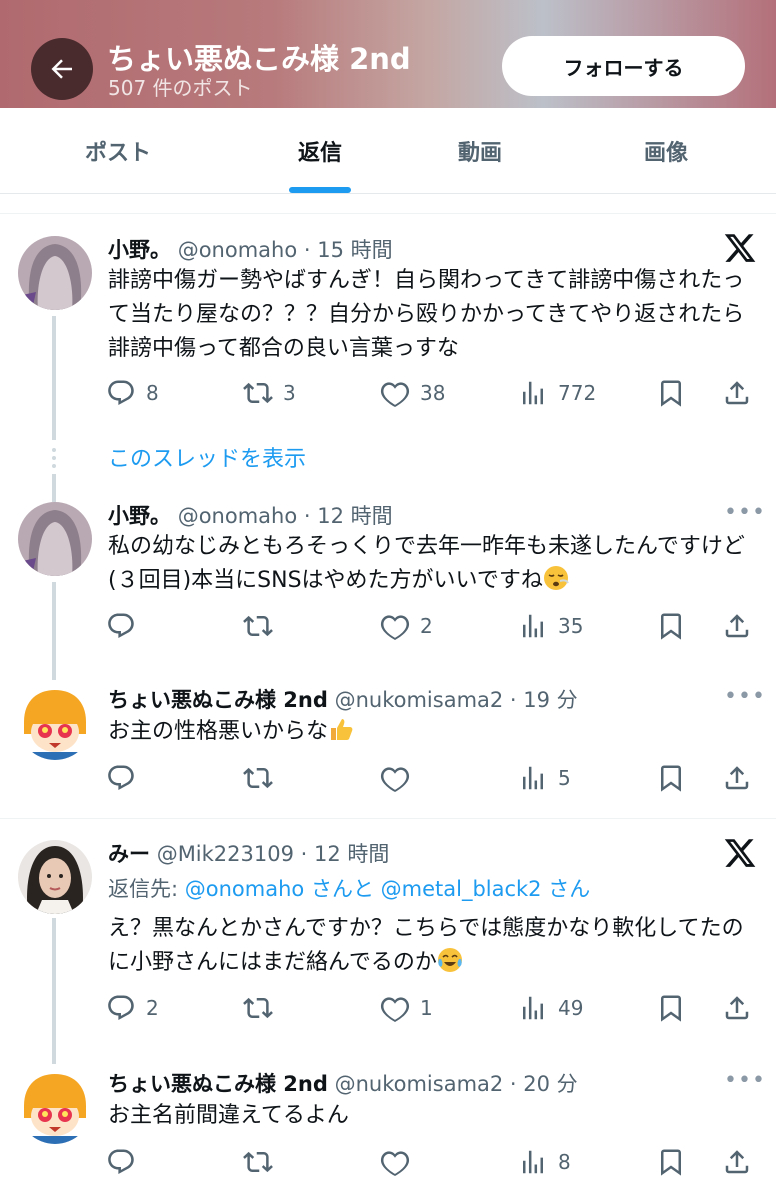  Describe the element at coordinates (54, 378) in the screenshot. I see `thread-connector` at that location.